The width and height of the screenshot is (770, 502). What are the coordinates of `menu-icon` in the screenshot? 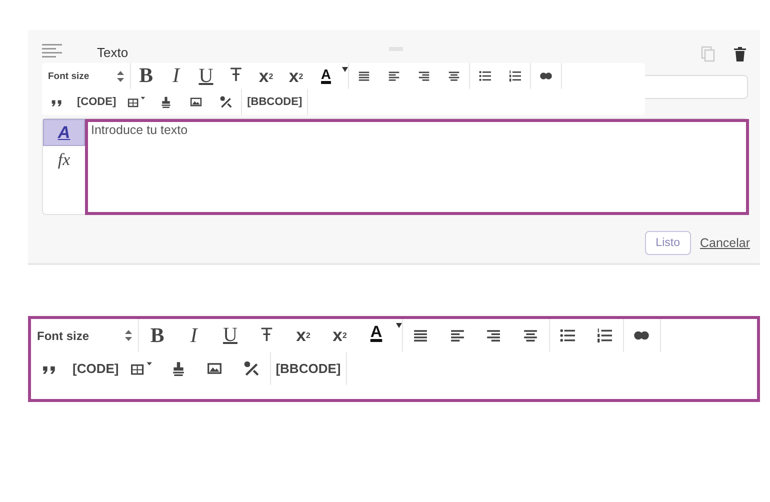 It's located at (52, 51).